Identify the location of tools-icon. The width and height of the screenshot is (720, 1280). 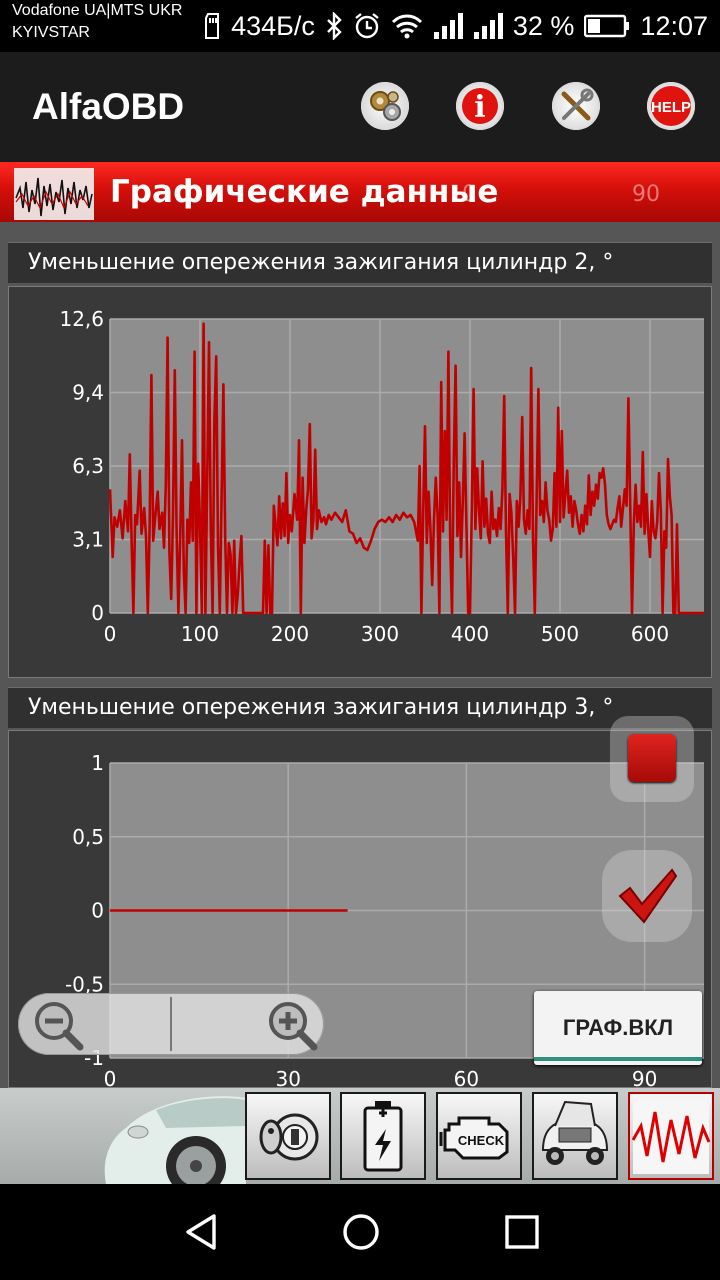
(577, 104).